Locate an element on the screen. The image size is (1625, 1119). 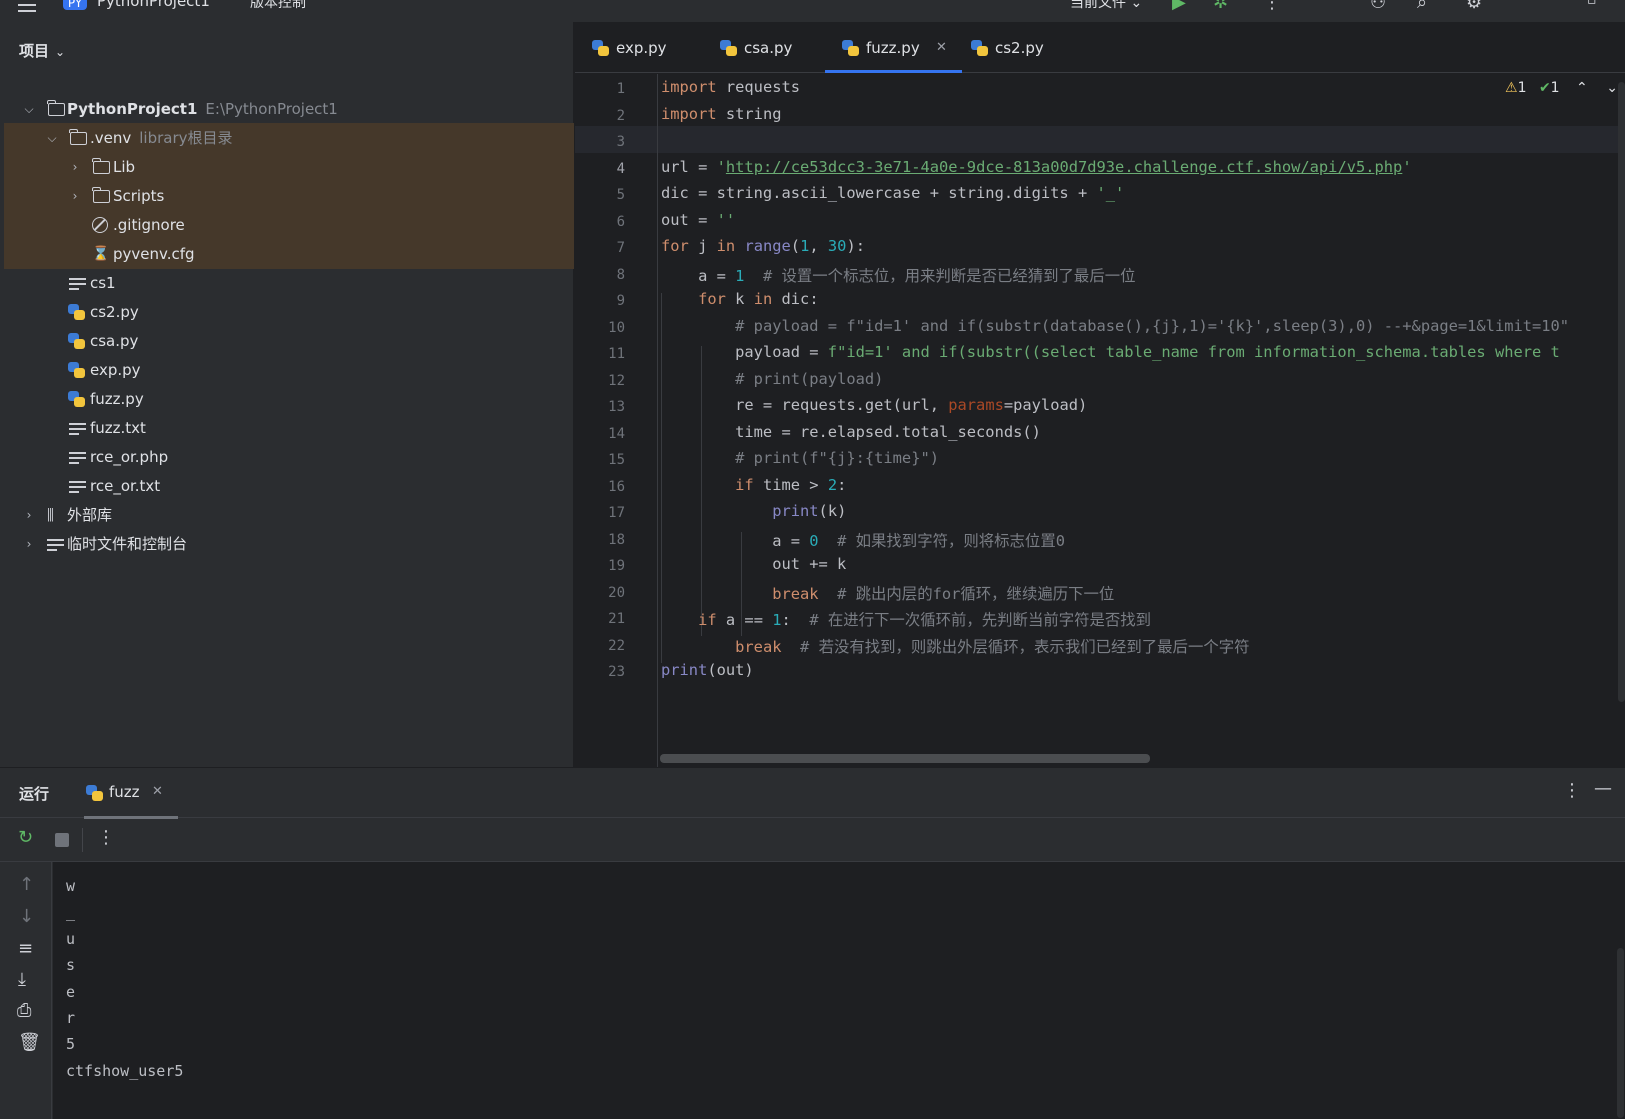
tree-item-label: cs1 is located at coordinates (103, 283).